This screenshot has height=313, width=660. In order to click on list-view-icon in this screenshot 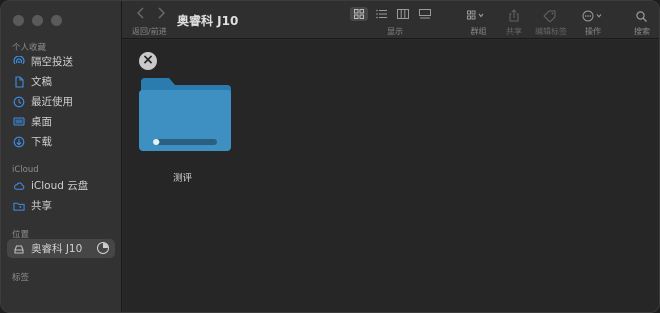, I will do `click(381, 14)`.